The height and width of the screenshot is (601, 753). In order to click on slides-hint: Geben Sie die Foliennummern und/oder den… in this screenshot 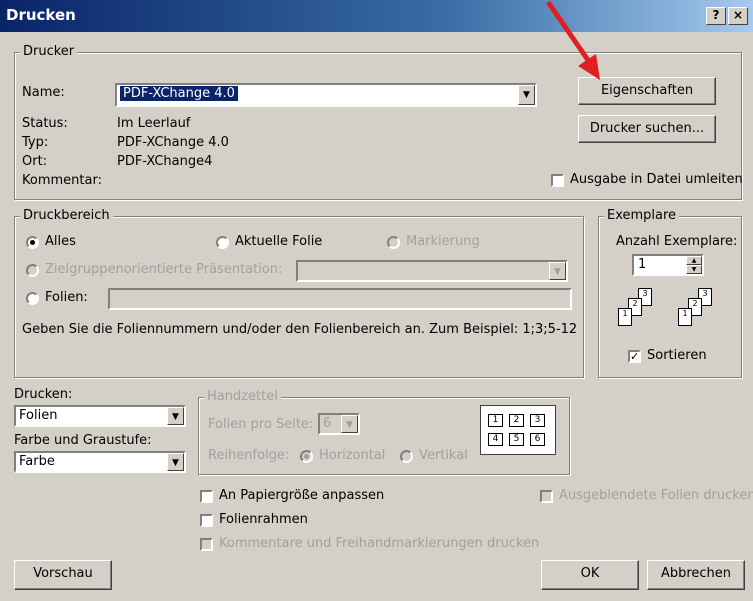, I will do `click(300, 329)`.